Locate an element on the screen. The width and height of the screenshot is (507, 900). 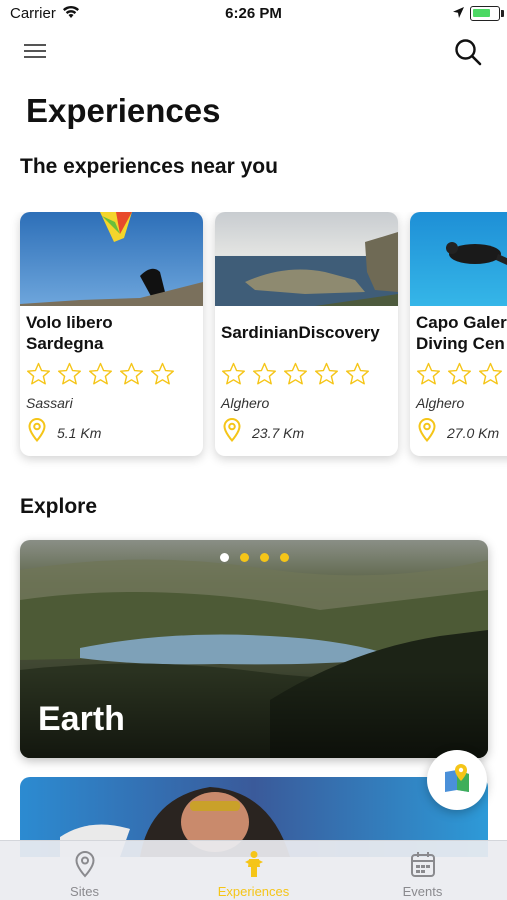
experience-name: Volo libero Sardegna is located at coordinates (69, 333).